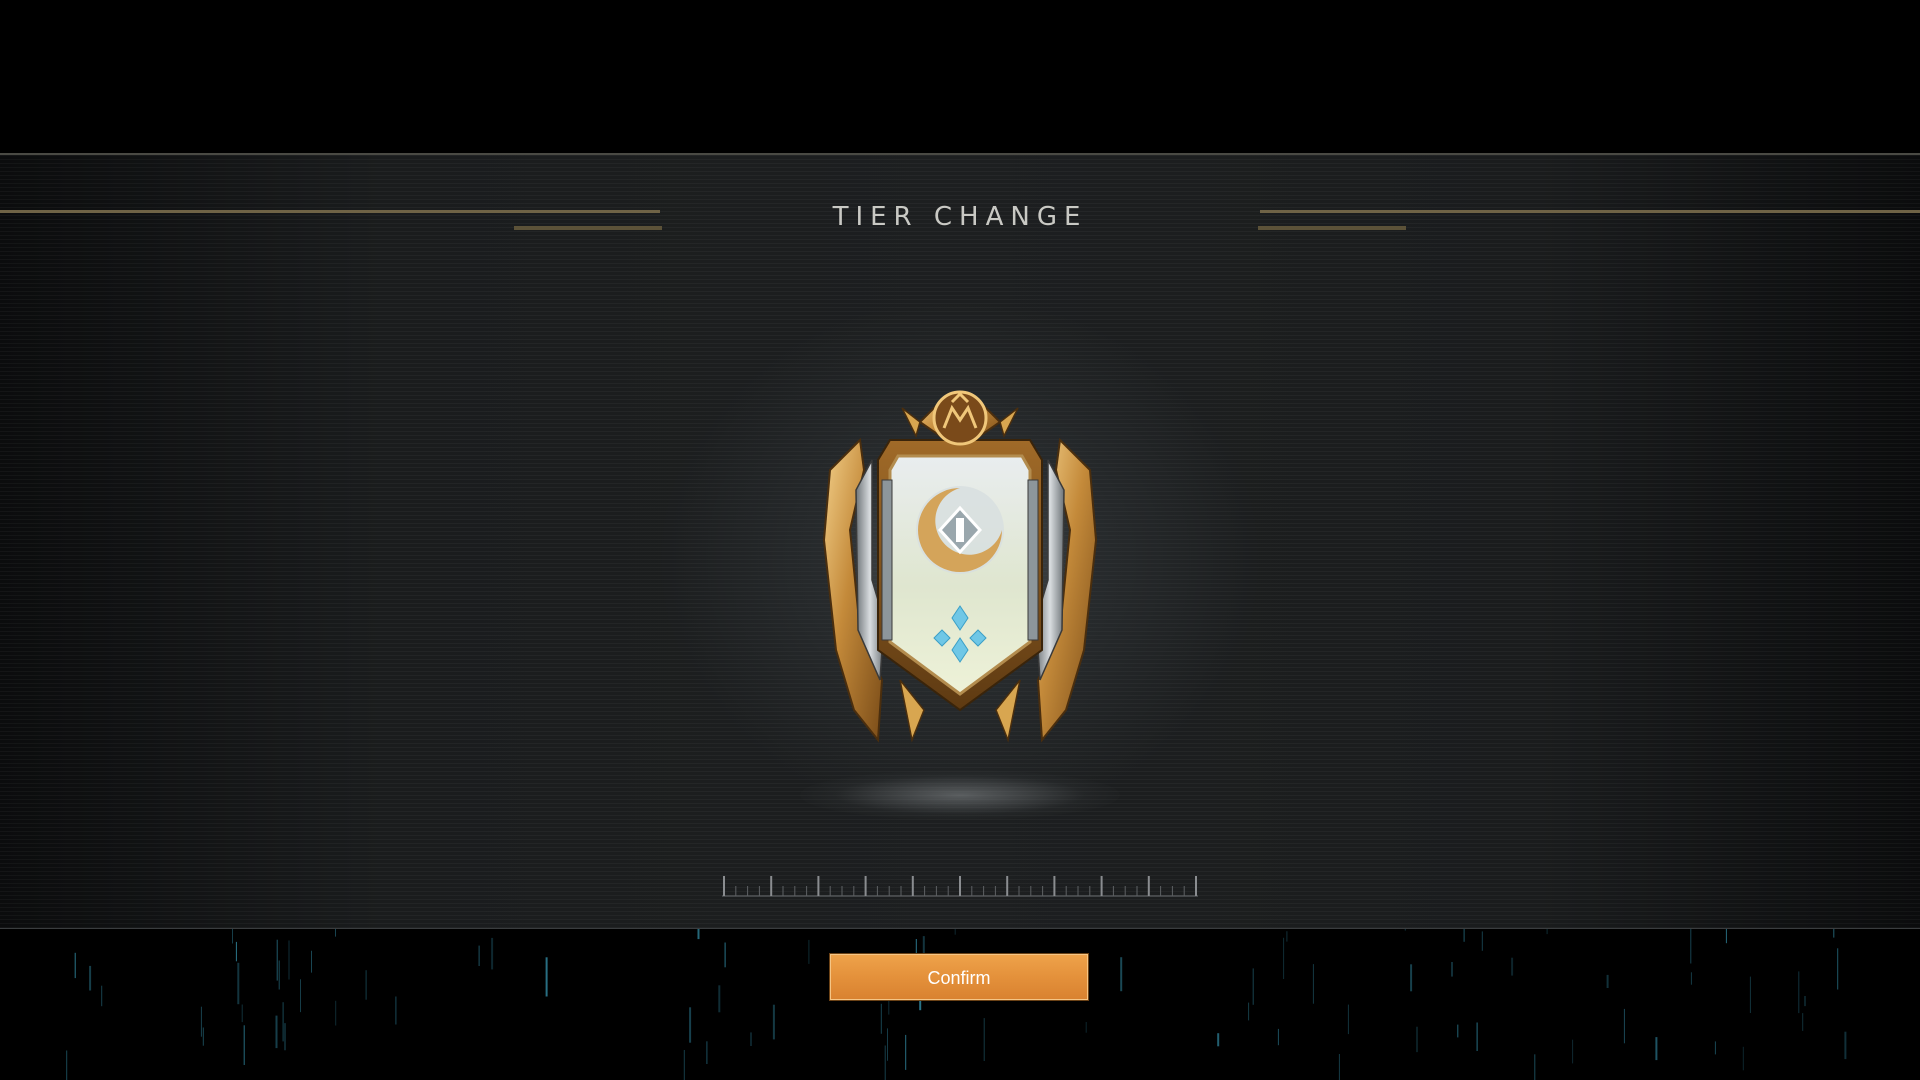 The width and height of the screenshot is (1920, 1080). Describe the element at coordinates (960, 217) in the screenshot. I see `page-title: TIER CHANGE` at that location.